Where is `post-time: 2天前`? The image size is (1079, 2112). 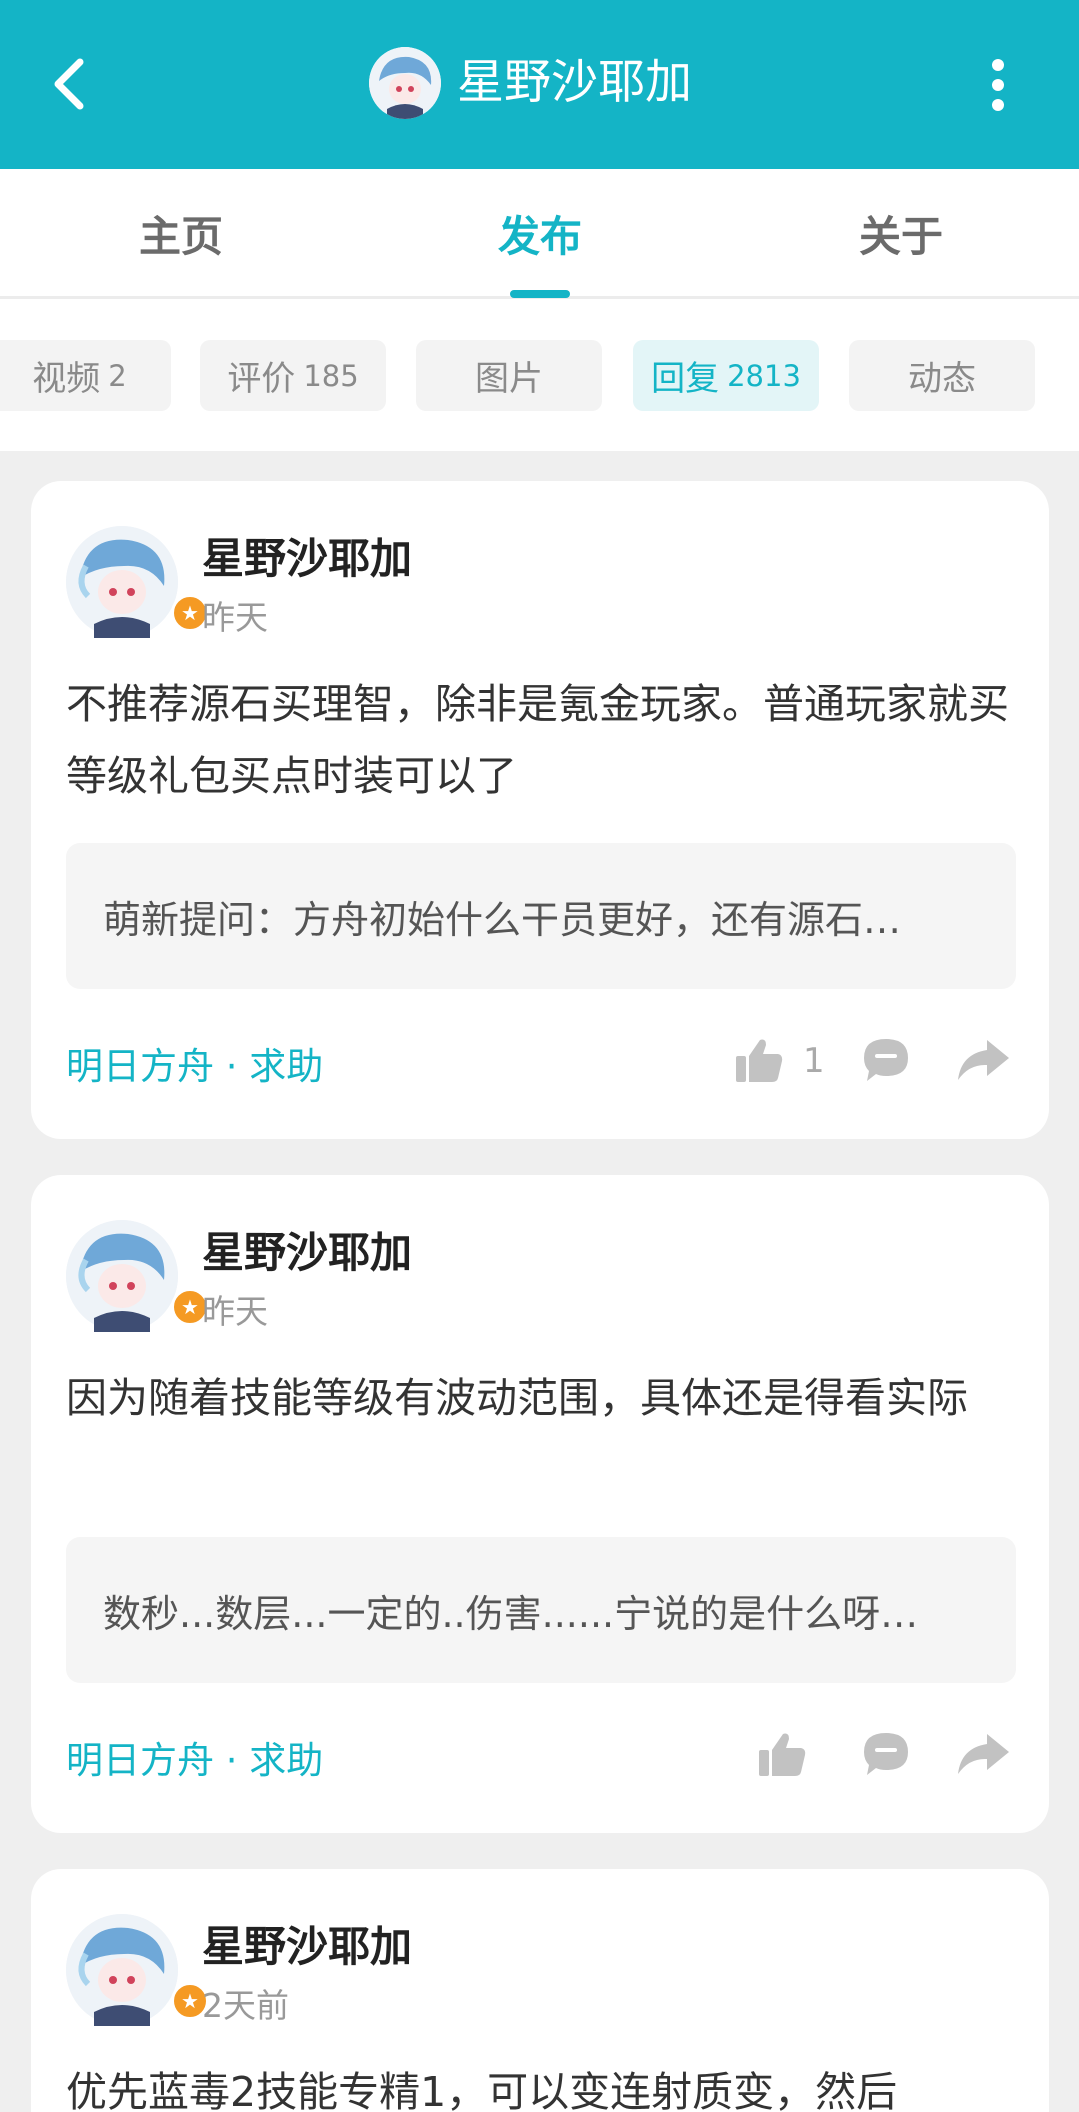 post-time: 2天前 is located at coordinates (245, 2005).